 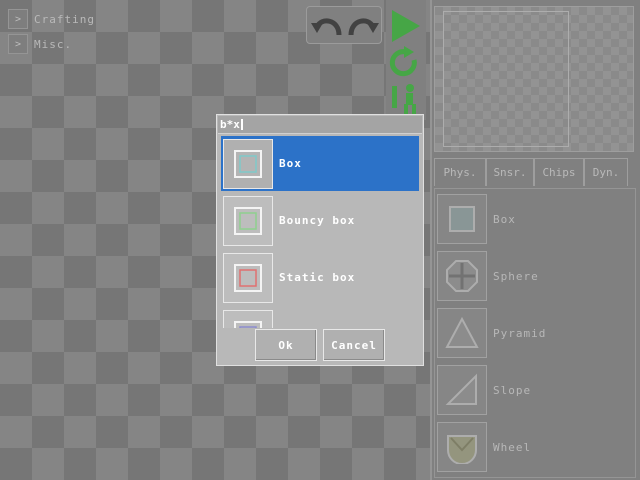 What do you see at coordinates (516, 276) in the screenshot?
I see `list-item-label: Sphere` at bounding box center [516, 276].